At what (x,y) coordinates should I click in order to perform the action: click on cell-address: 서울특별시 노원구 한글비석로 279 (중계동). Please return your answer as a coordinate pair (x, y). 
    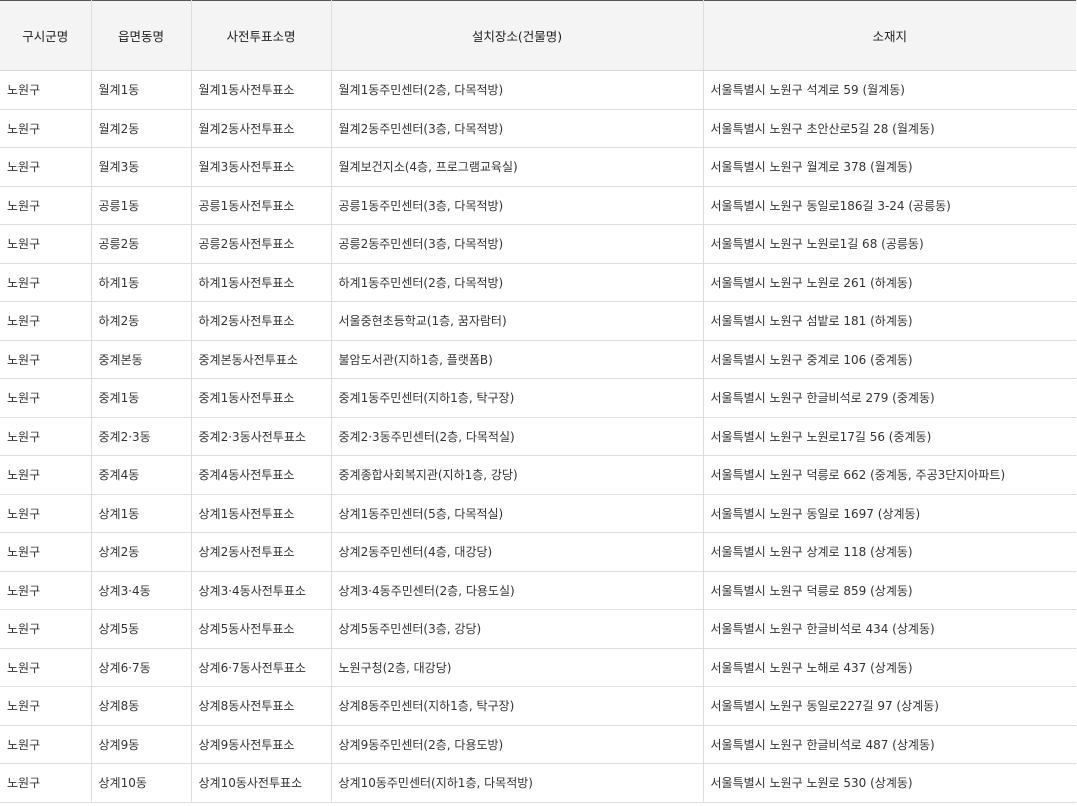
    Looking at the image, I should click on (889, 398).